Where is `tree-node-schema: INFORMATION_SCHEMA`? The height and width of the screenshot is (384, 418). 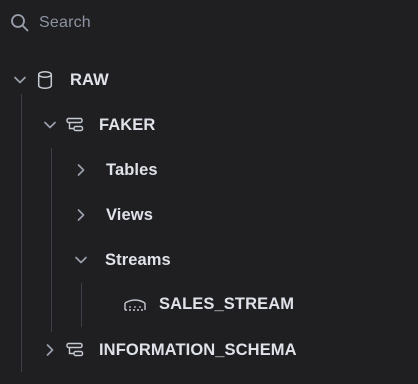
tree-node-schema: INFORMATION_SCHEMA is located at coordinates (170, 350).